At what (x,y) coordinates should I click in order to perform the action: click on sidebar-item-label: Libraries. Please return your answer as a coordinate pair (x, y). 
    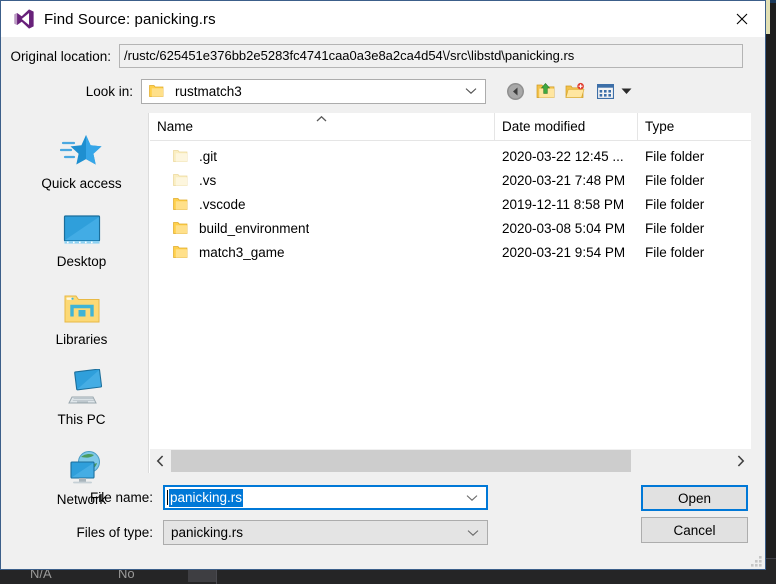
    Looking at the image, I should click on (81, 339).